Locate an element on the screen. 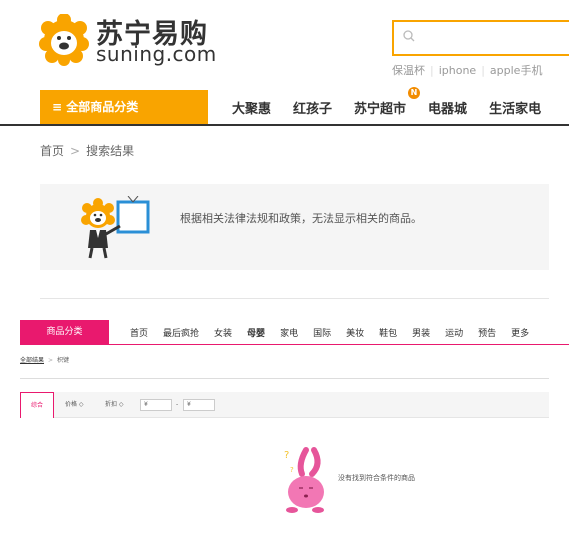 The height and width of the screenshot is (539, 569). nav2-item: 更多 is located at coordinates (520, 332).